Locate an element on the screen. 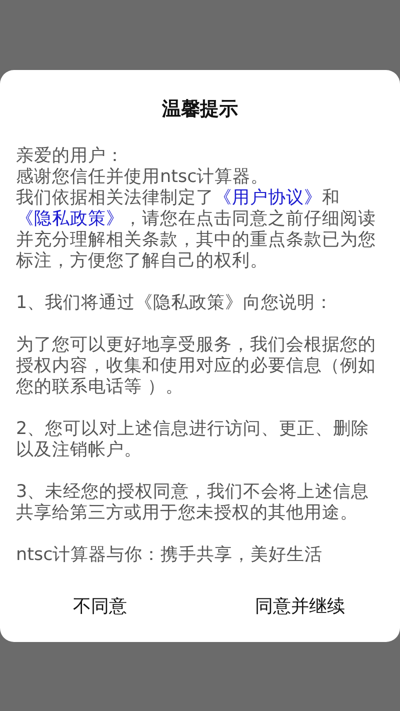 This screenshot has width=400, height=711. policy-link: 《隐私政策》 is located at coordinates (70, 219).